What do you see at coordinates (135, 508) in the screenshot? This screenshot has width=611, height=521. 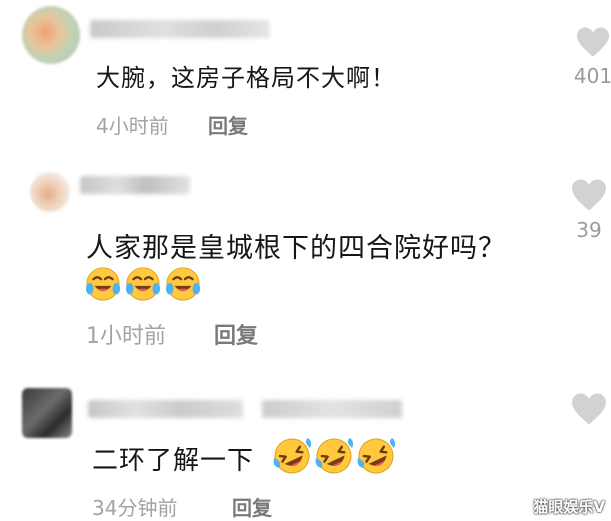 I see `comment-time: 34分钟前` at bounding box center [135, 508].